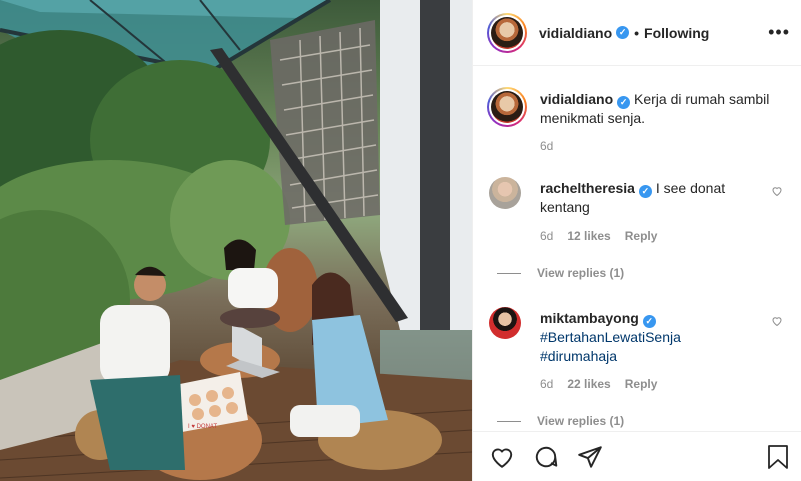  I want to click on comment-meta: 6d 12 likes Reply, so click(598, 236).